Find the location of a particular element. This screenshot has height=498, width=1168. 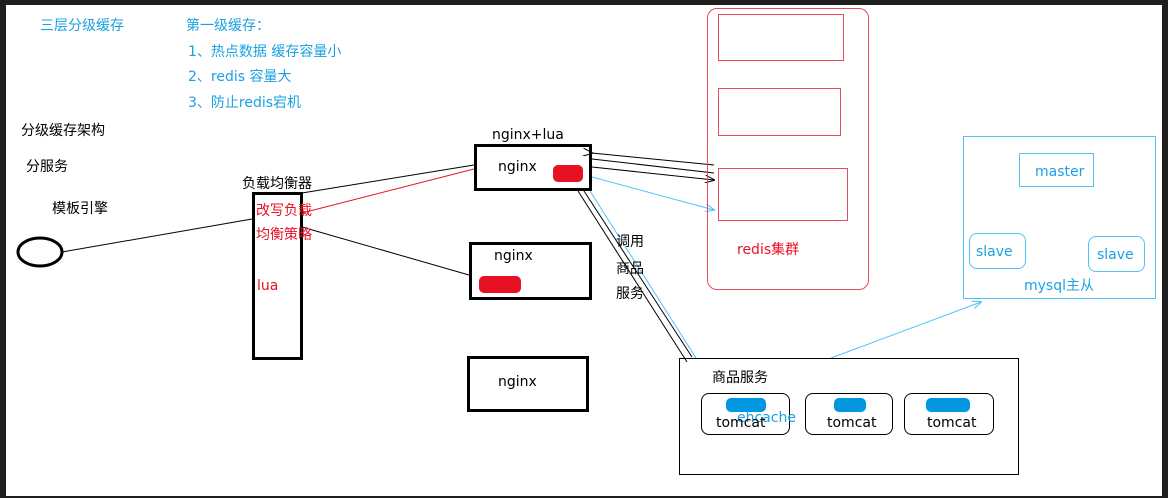

nginx-node-3-label: nginx is located at coordinates (517, 382).